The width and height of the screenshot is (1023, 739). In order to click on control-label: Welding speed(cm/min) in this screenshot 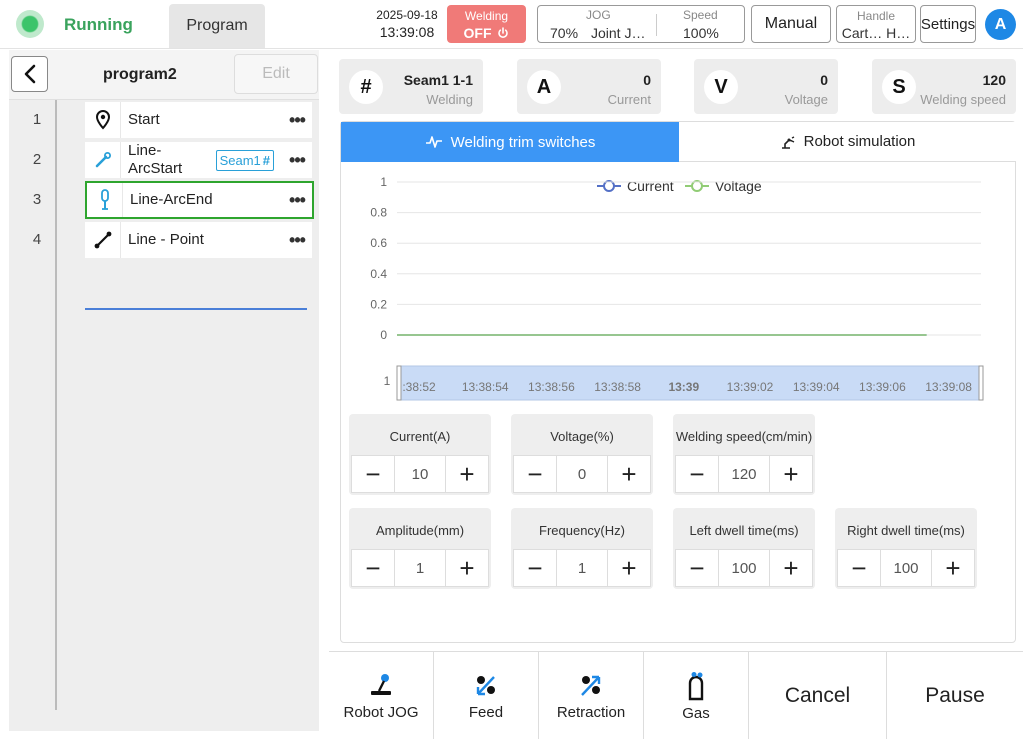, I will do `click(744, 436)`.